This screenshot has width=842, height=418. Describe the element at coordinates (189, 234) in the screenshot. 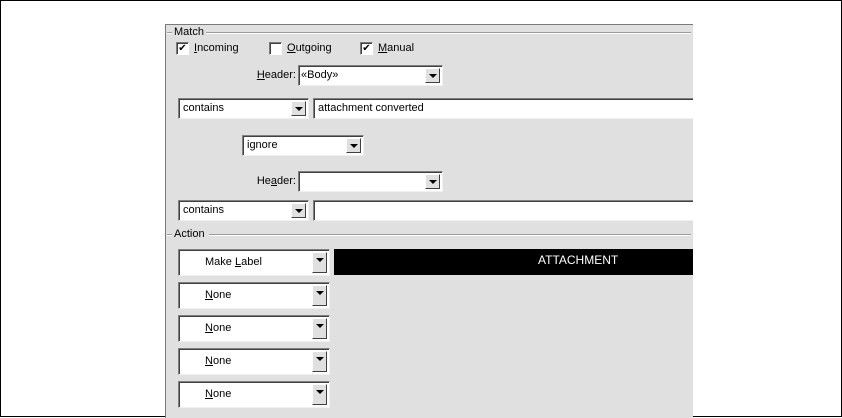

I see `action-group-label: Action` at that location.